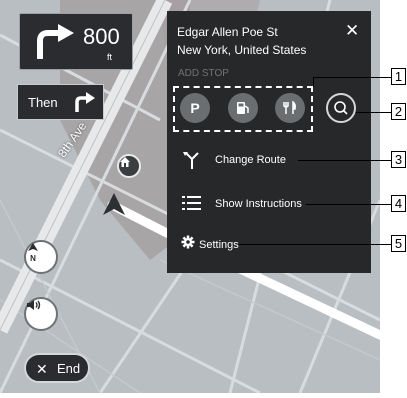  Describe the element at coordinates (60, 102) in the screenshot. I see `then-turn-panel: Then` at that location.